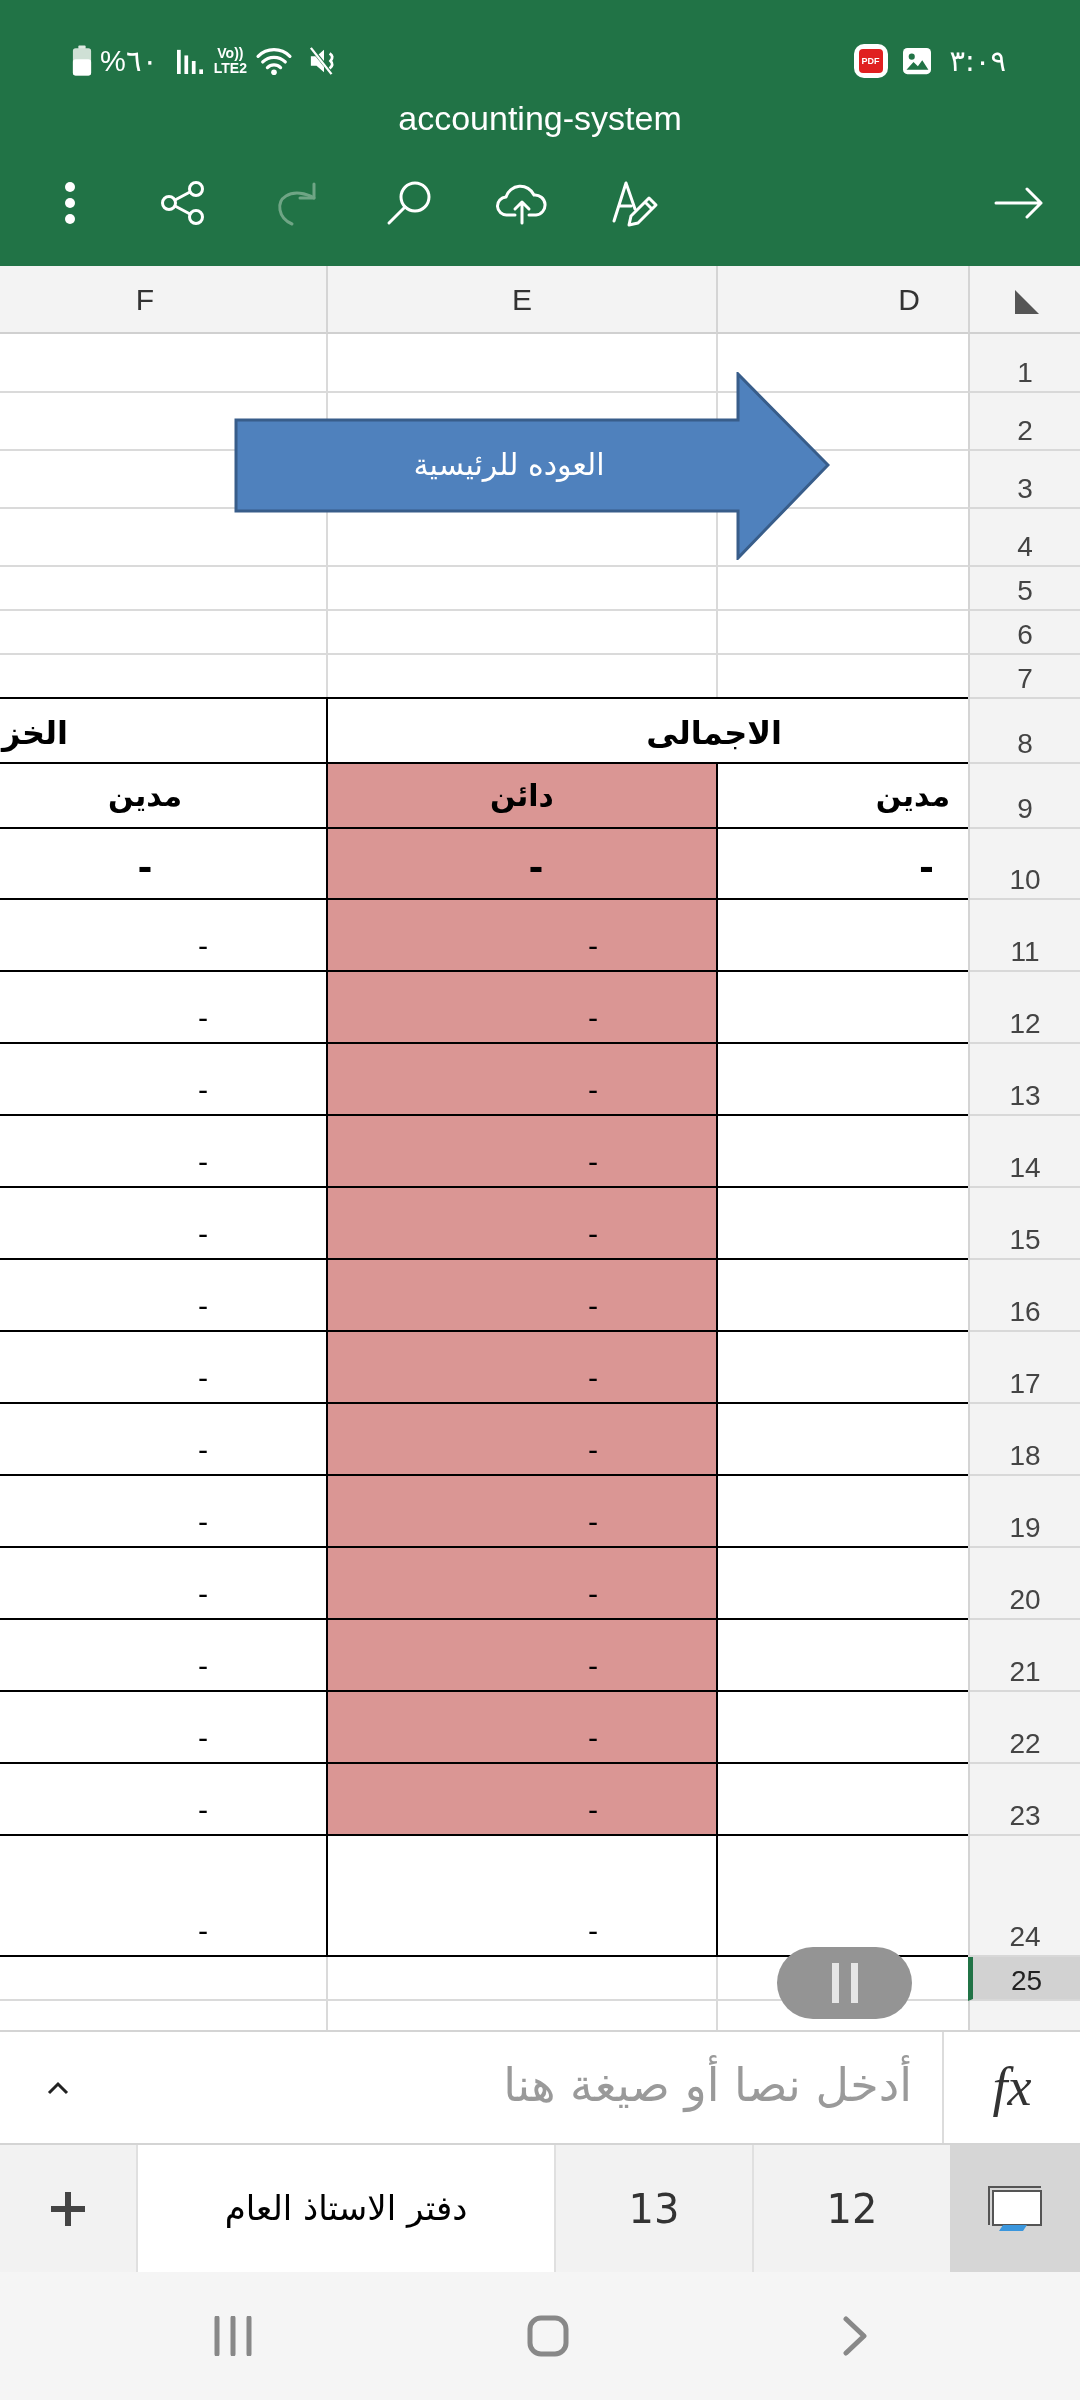 This screenshot has height=2400, width=1080. What do you see at coordinates (233, 2336) in the screenshot?
I see `vertical-bars-icon` at bounding box center [233, 2336].